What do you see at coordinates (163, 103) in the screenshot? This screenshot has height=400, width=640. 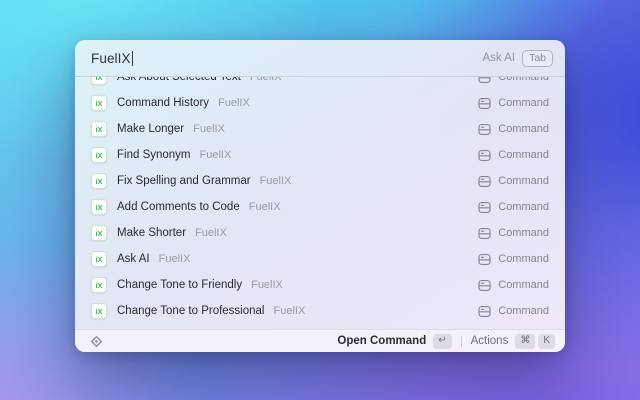 I see `command-title: Command History` at bounding box center [163, 103].